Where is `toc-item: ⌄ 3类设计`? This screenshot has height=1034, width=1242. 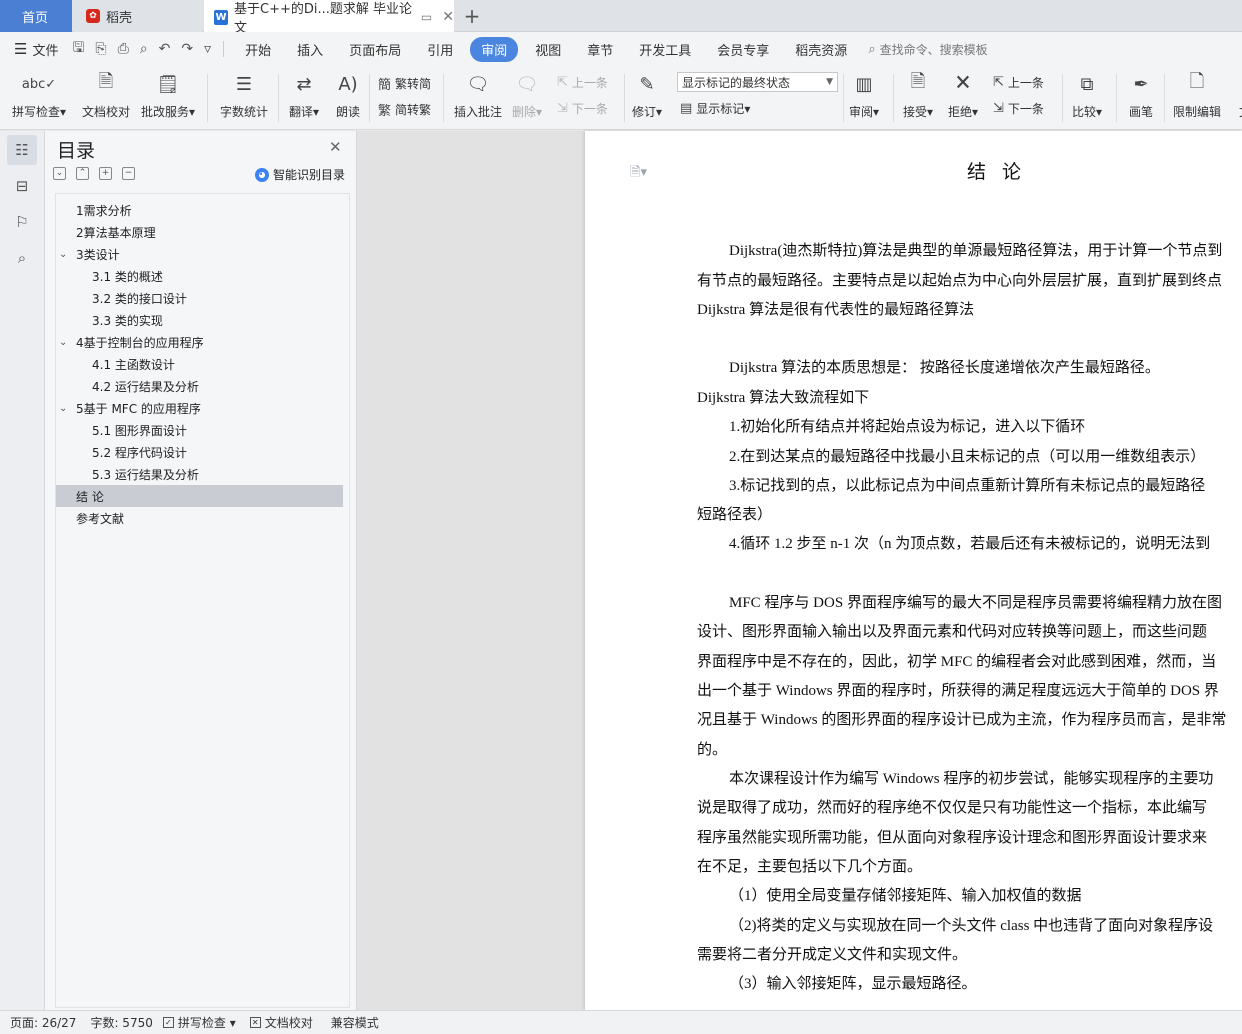
toc-item: ⌄ 3类设计 is located at coordinates (199, 254).